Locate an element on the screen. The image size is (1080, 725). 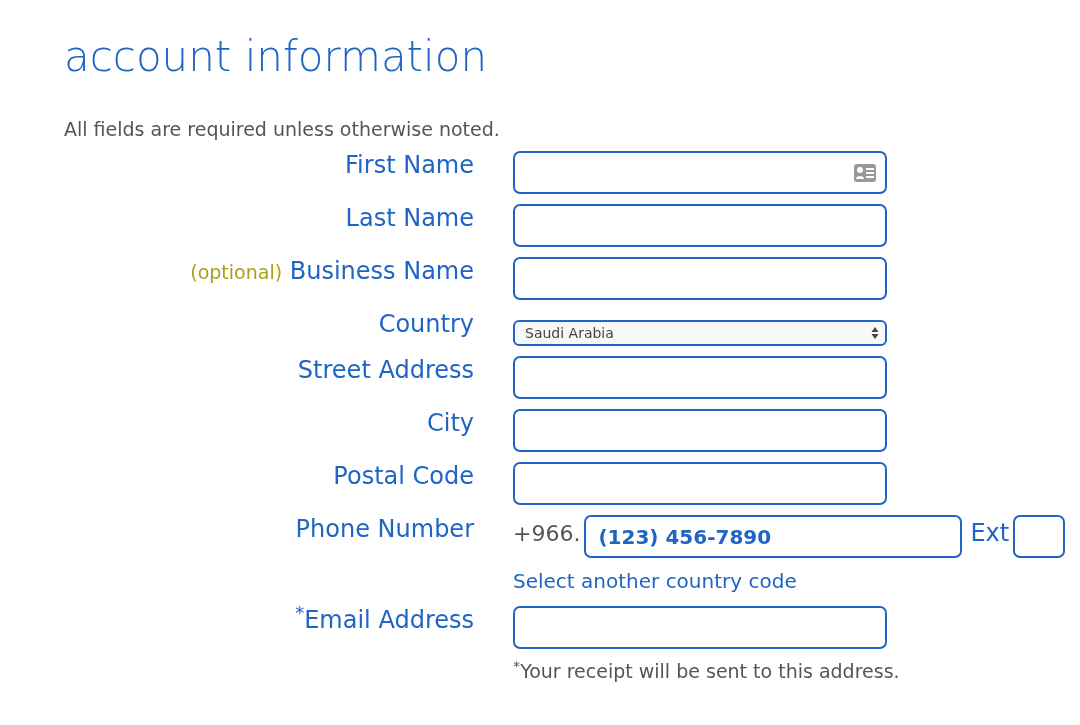
country-code-link: Select another country code is located at coordinates (655, 581).